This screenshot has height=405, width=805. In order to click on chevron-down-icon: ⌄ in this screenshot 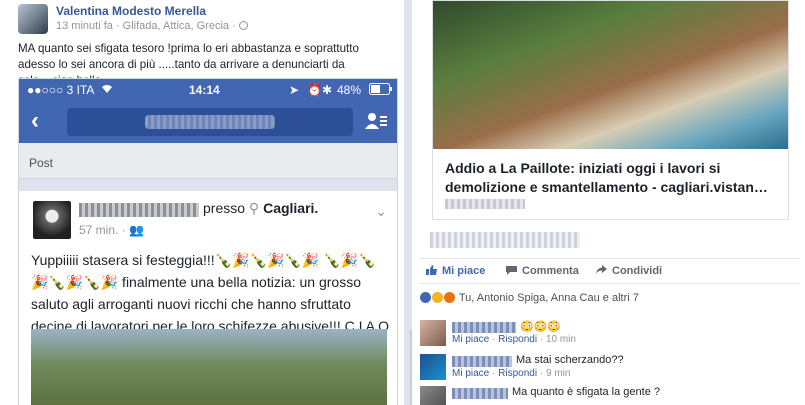, I will do `click(381, 211)`.